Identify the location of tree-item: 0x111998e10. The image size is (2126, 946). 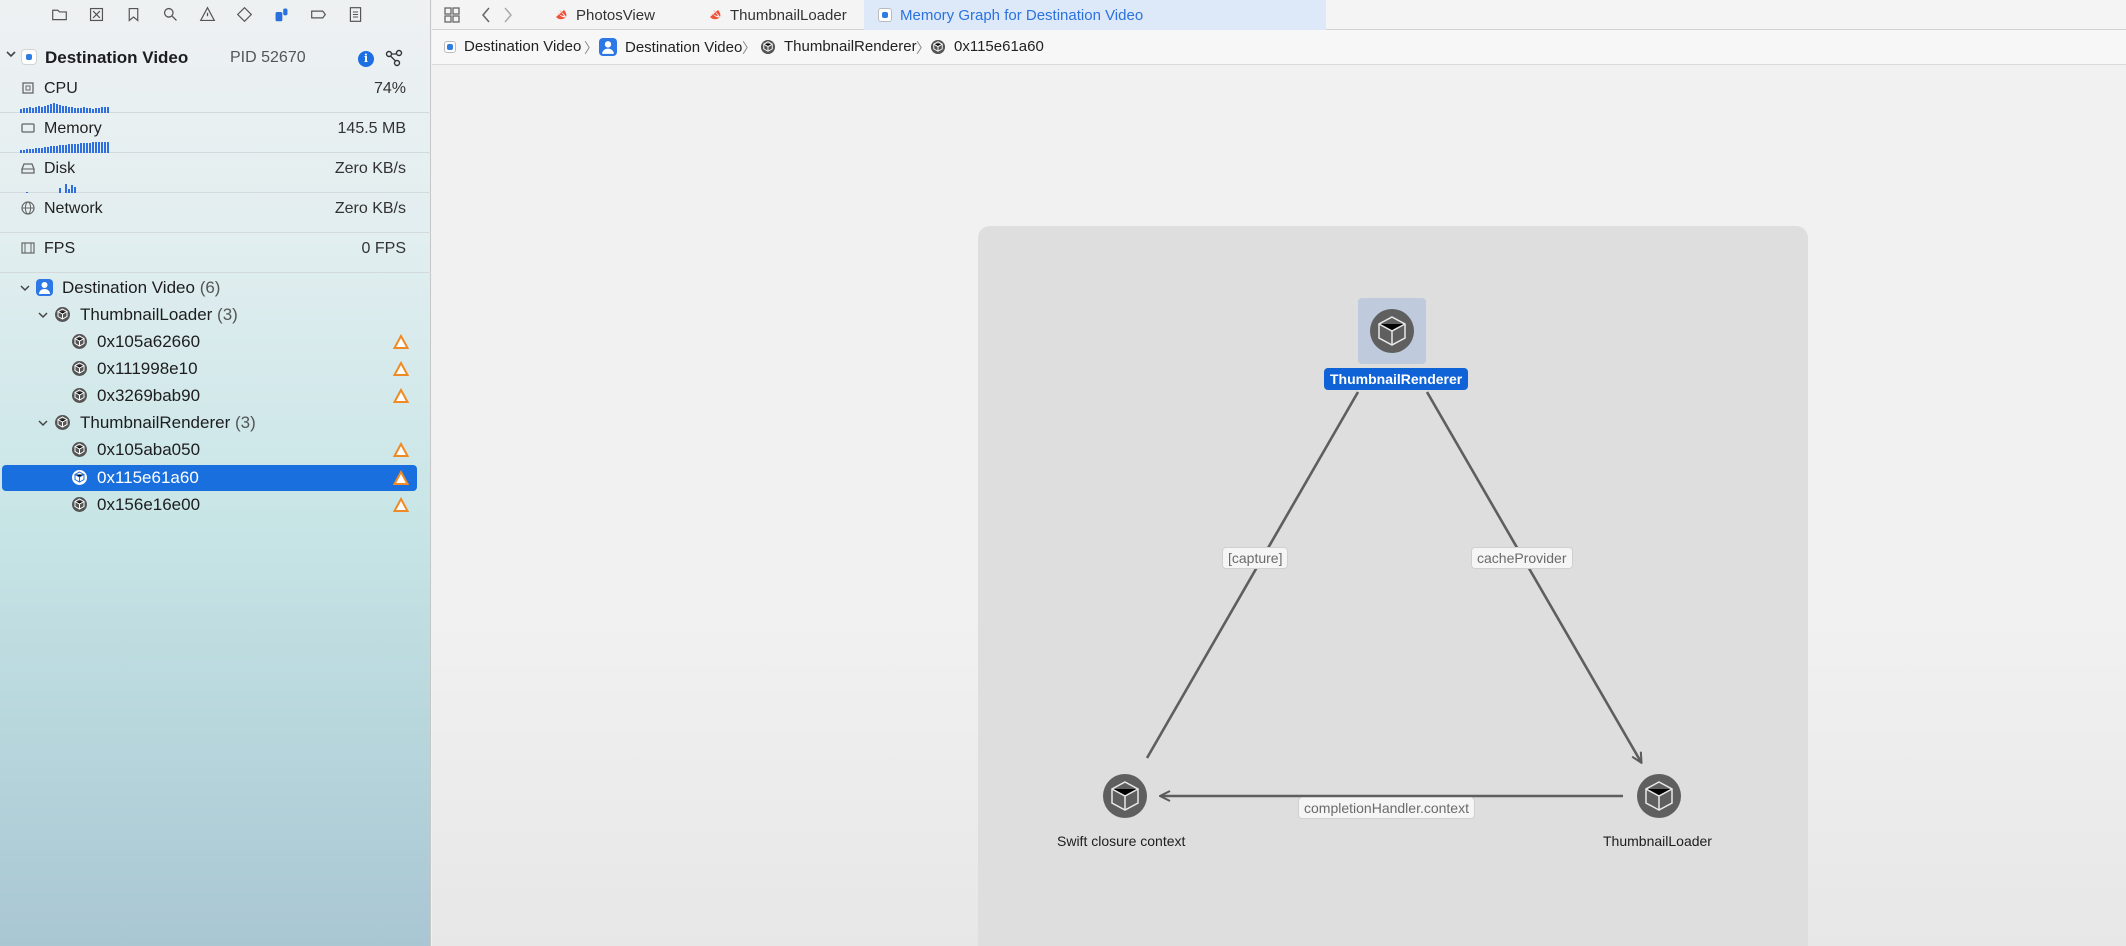
(215, 368).